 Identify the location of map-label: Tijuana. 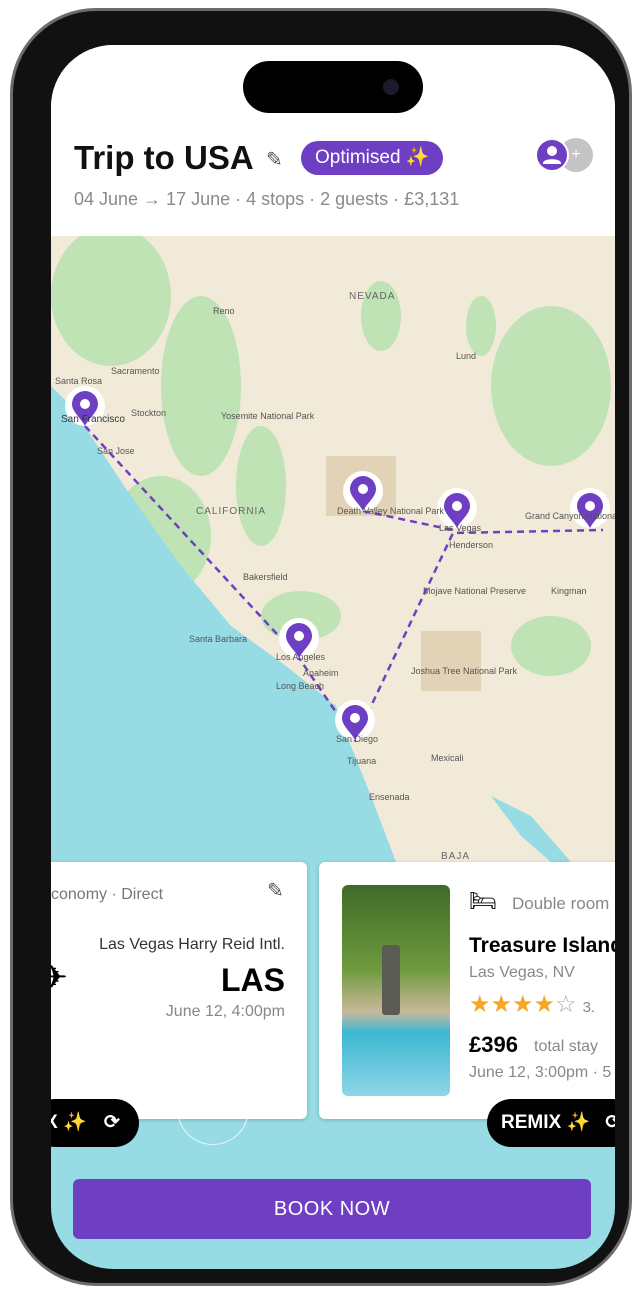
(362, 761).